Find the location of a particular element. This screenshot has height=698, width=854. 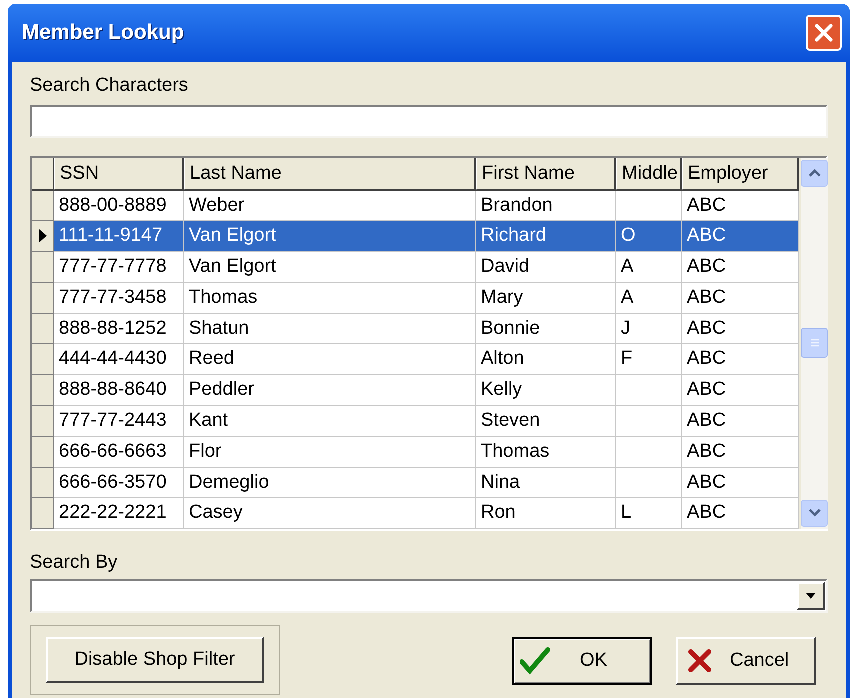

table-cell: Demeglio is located at coordinates (330, 483).